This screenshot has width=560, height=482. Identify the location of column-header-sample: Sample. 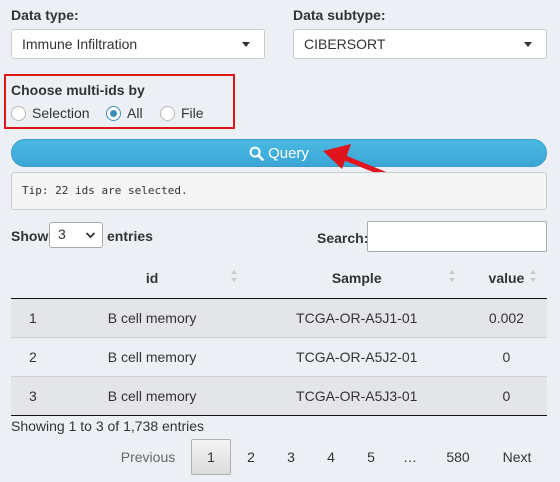
(356, 278).